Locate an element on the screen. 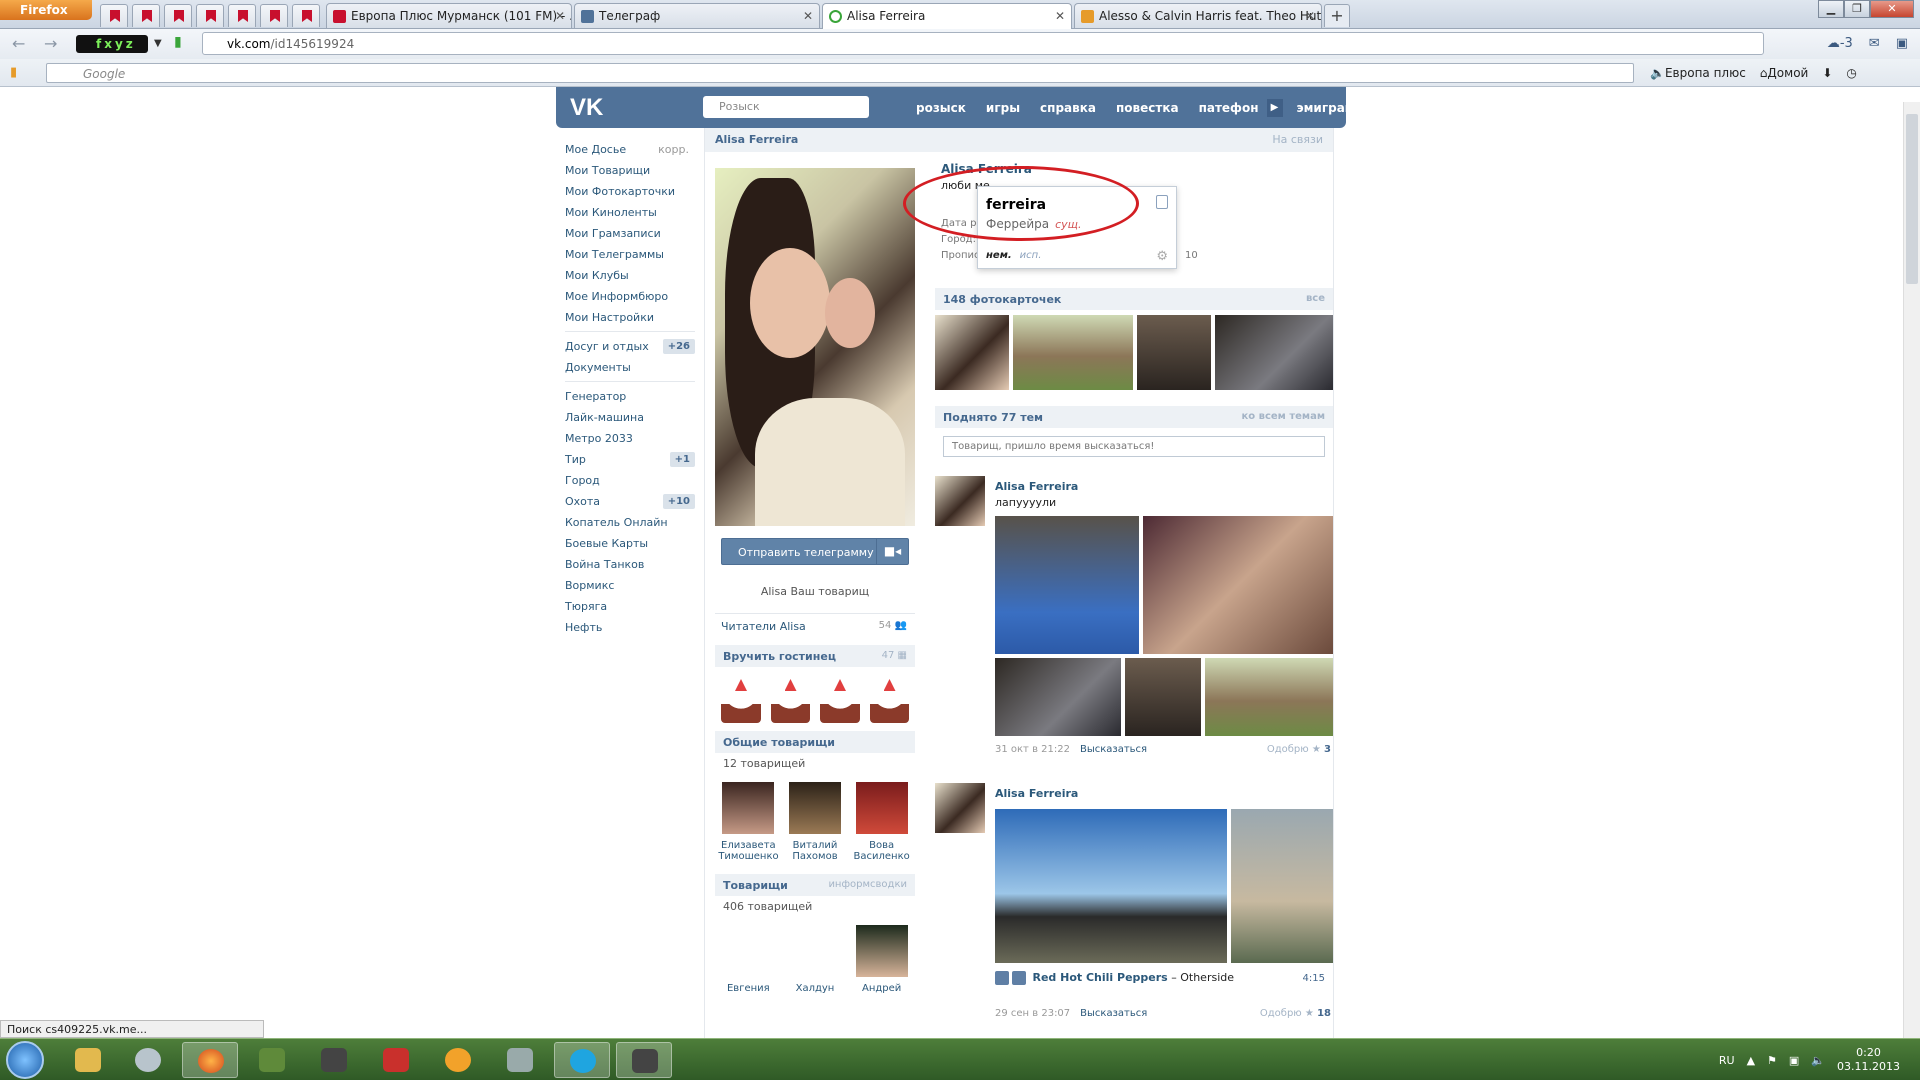  edit-link: корр. is located at coordinates (673, 149).